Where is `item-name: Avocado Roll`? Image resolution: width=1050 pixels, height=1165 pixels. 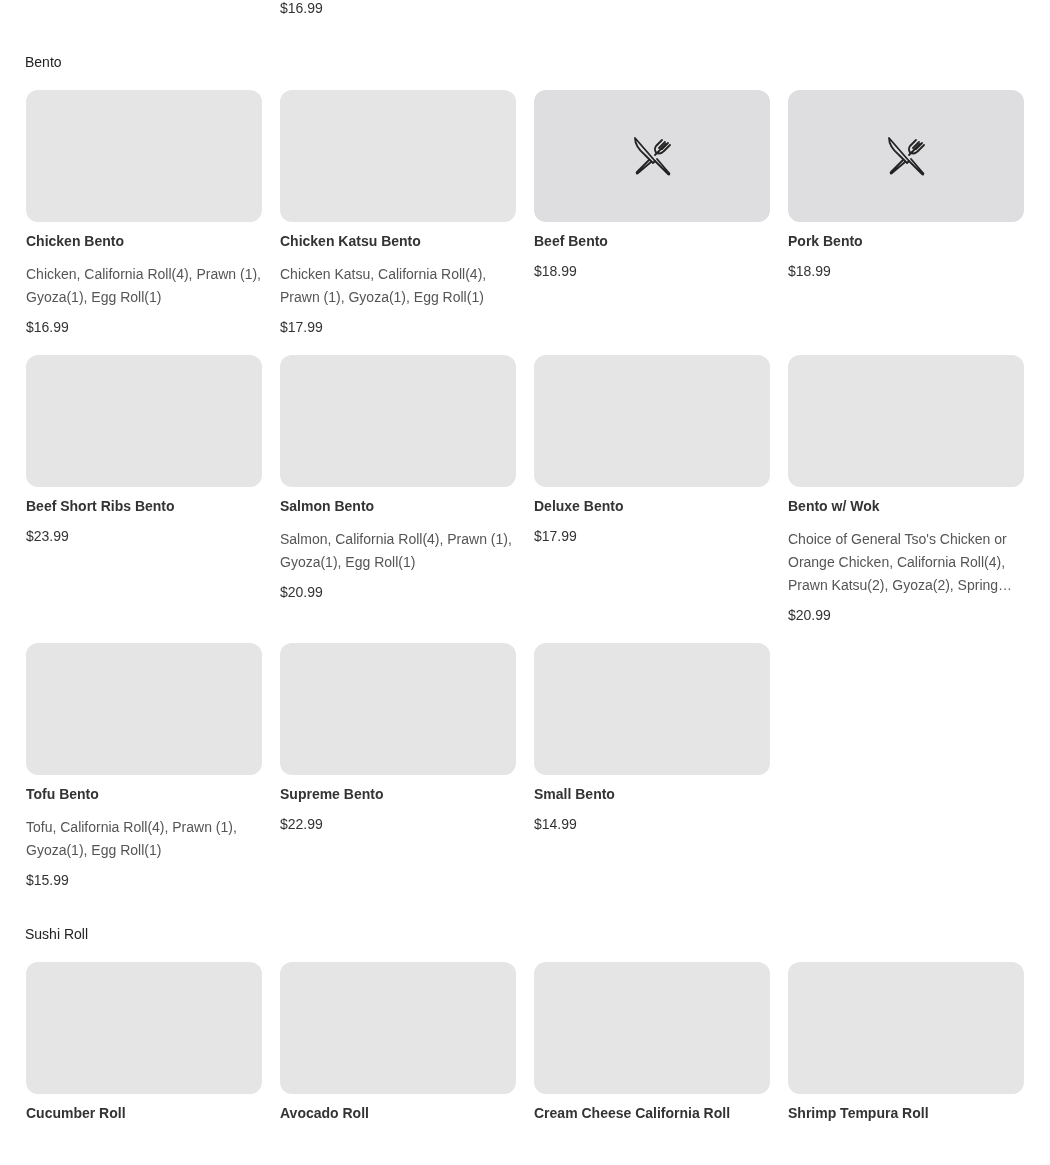 item-name: Avocado Roll is located at coordinates (325, 1113).